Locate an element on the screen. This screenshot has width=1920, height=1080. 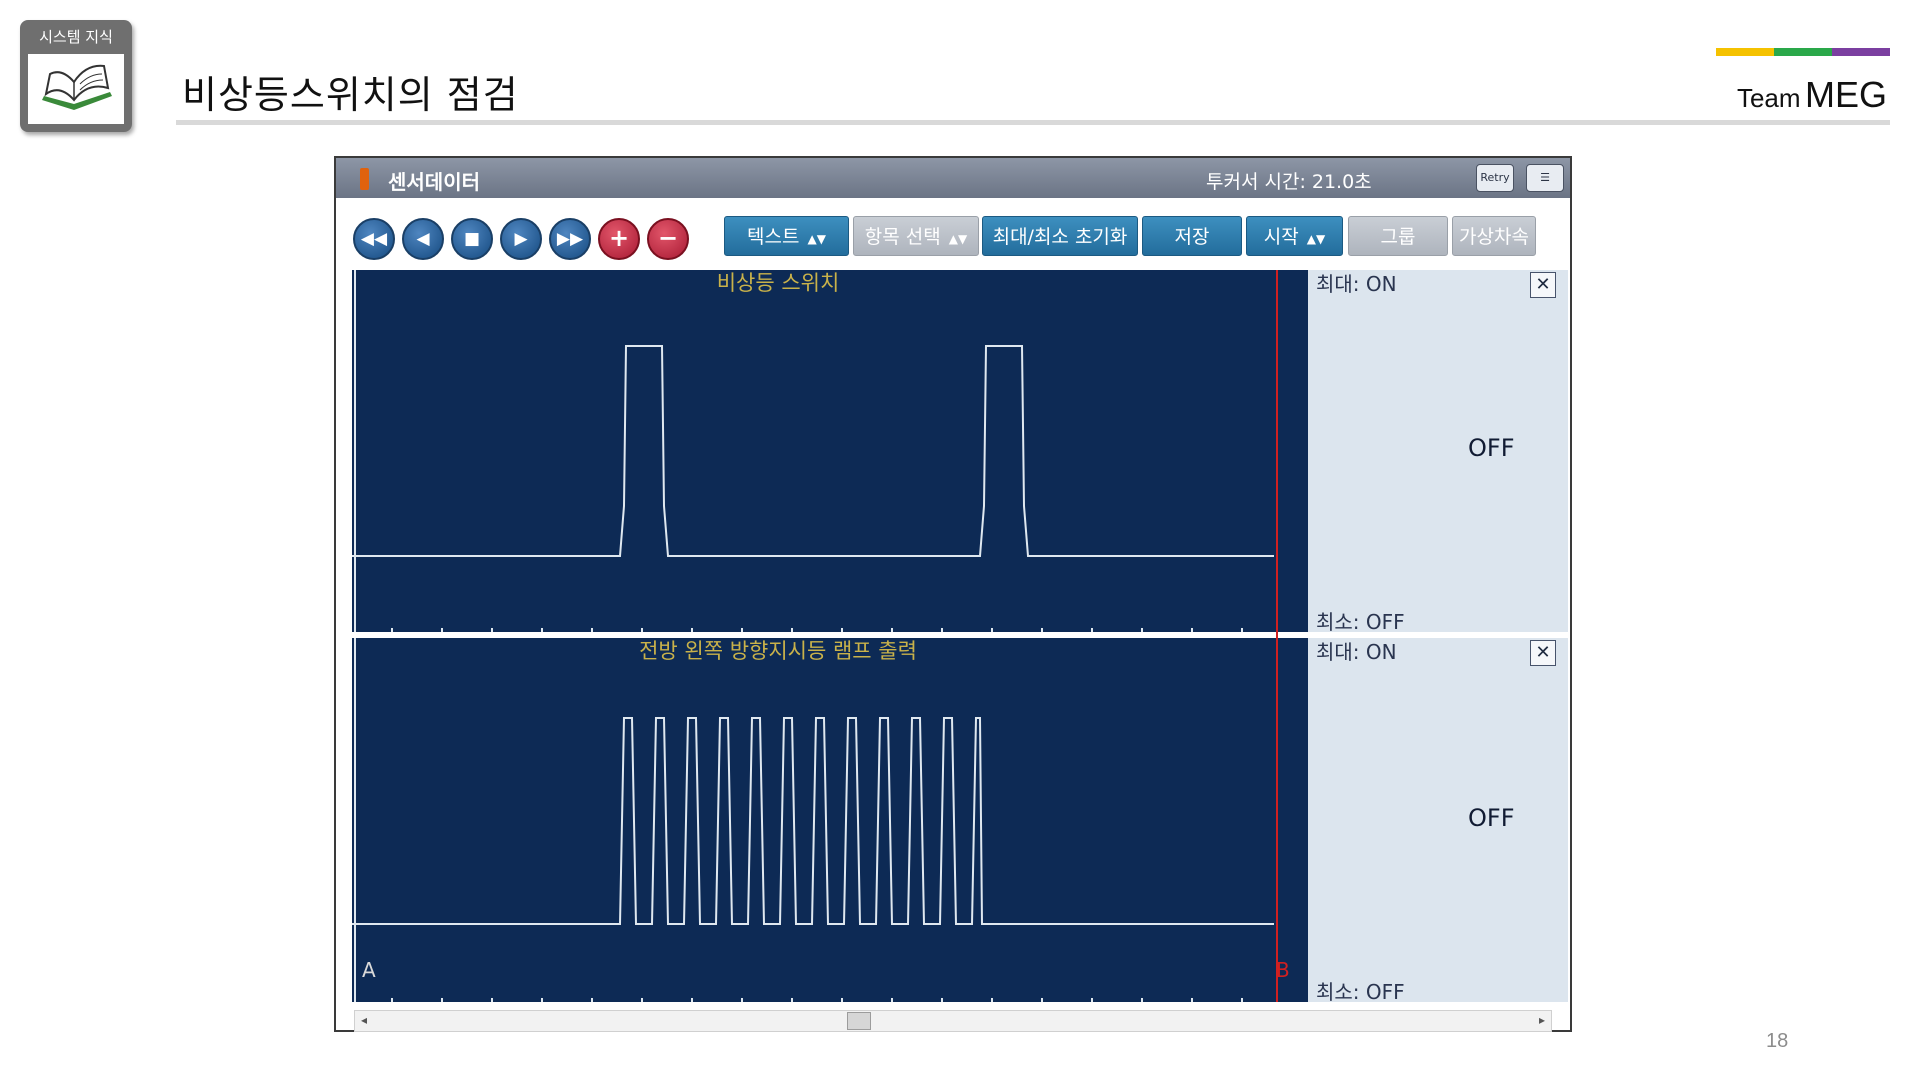
virtual-vehicle-speed-label: 가상차속 is located at coordinates (1494, 237).